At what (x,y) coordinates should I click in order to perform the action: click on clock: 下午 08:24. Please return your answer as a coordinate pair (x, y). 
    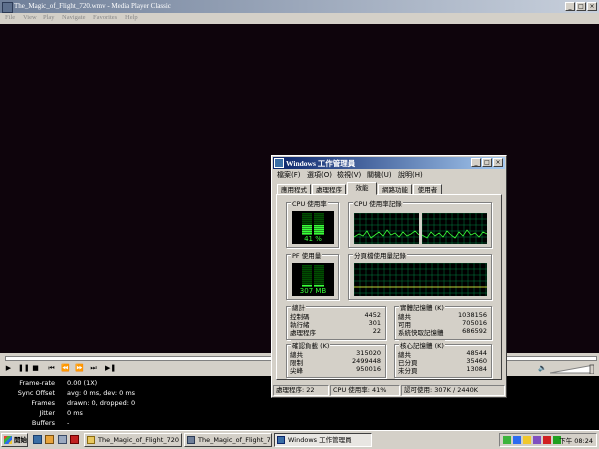
    Looking at the image, I should click on (576, 440).